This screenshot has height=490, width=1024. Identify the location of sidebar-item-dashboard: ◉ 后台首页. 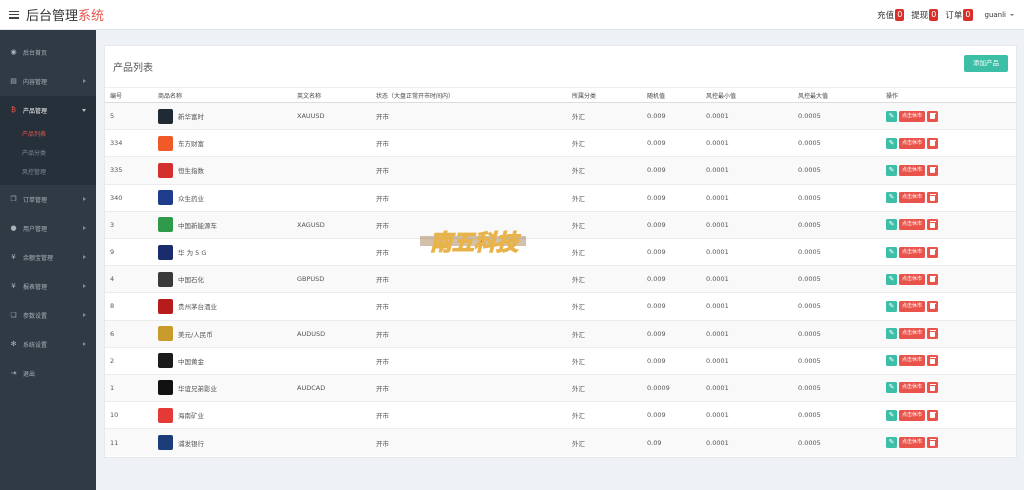
(48, 52).